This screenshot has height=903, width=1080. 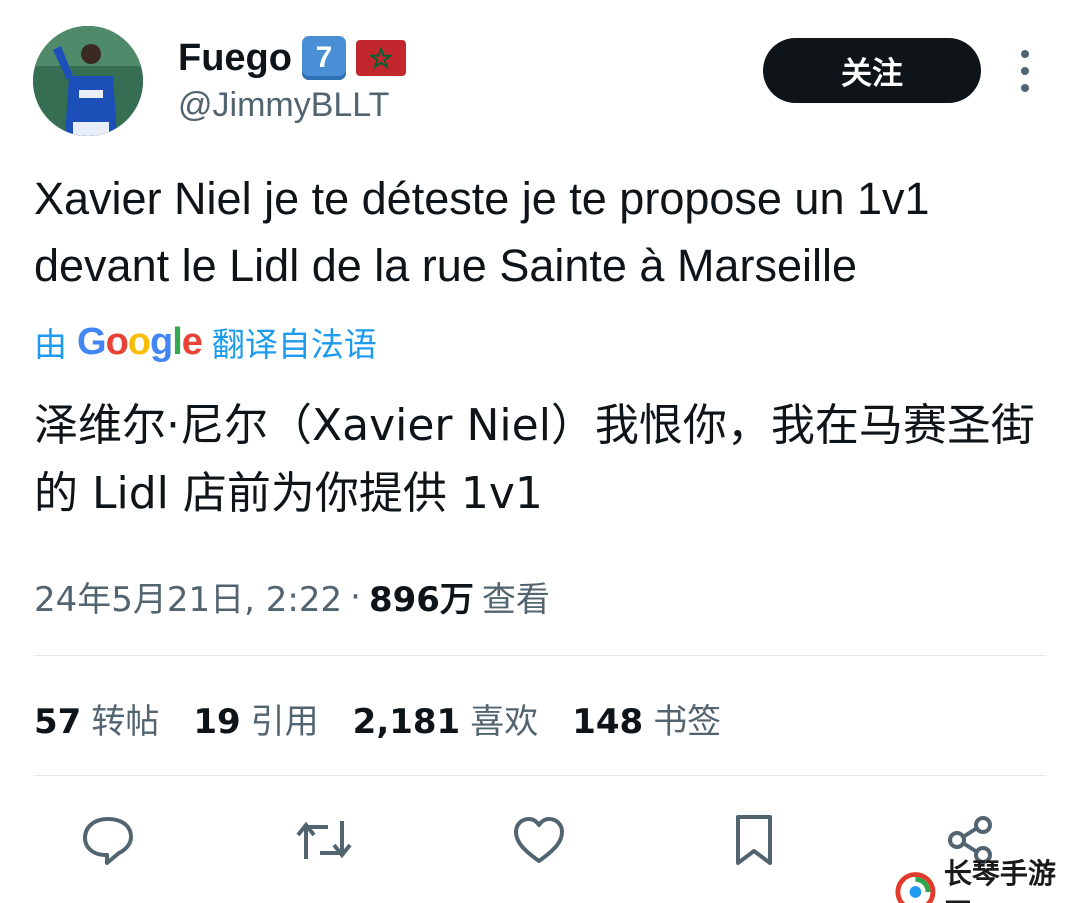 What do you see at coordinates (515, 600) in the screenshot?
I see `views-label: 查看` at bounding box center [515, 600].